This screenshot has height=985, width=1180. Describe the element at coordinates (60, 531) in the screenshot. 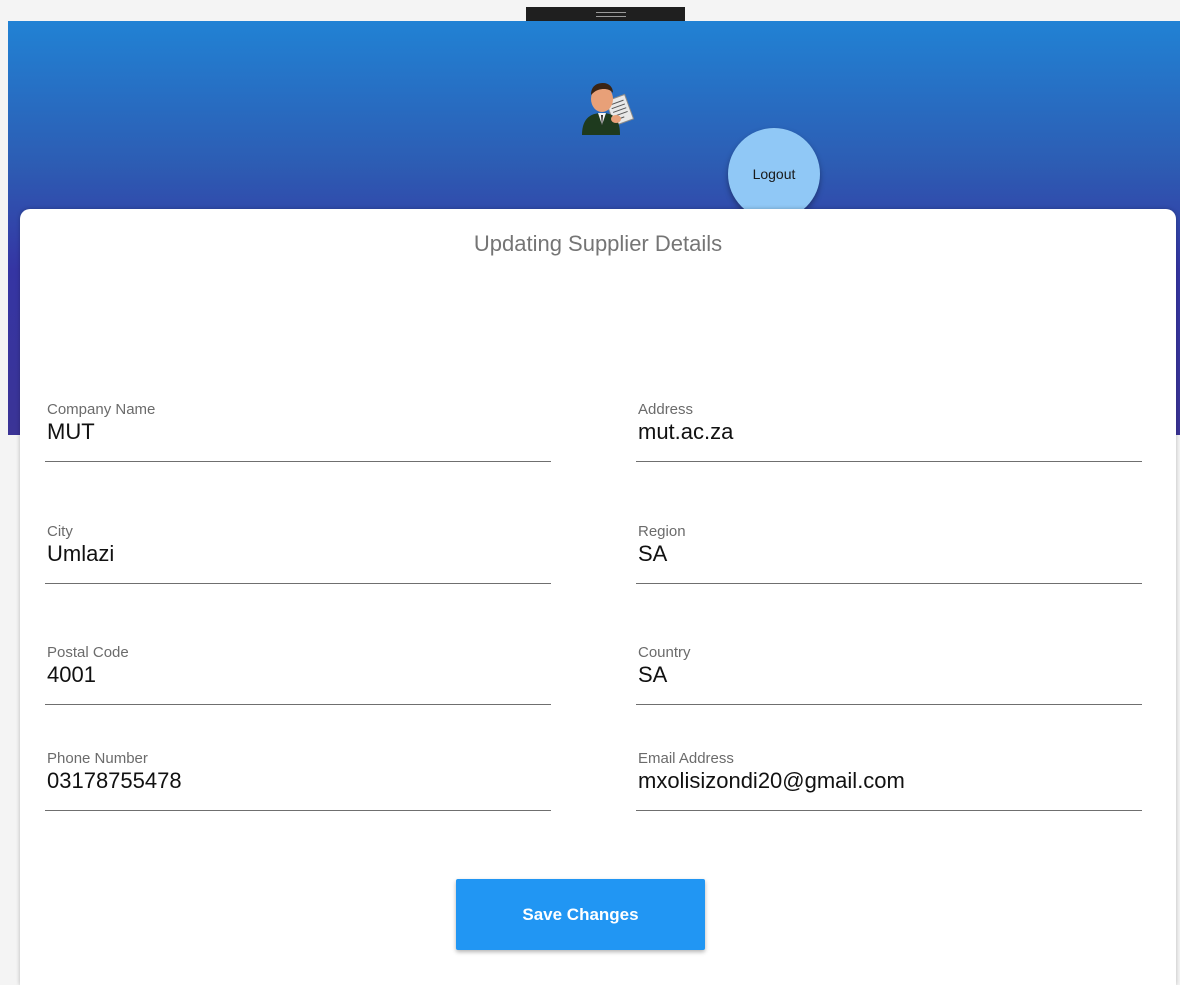

I see `city-label: City` at that location.